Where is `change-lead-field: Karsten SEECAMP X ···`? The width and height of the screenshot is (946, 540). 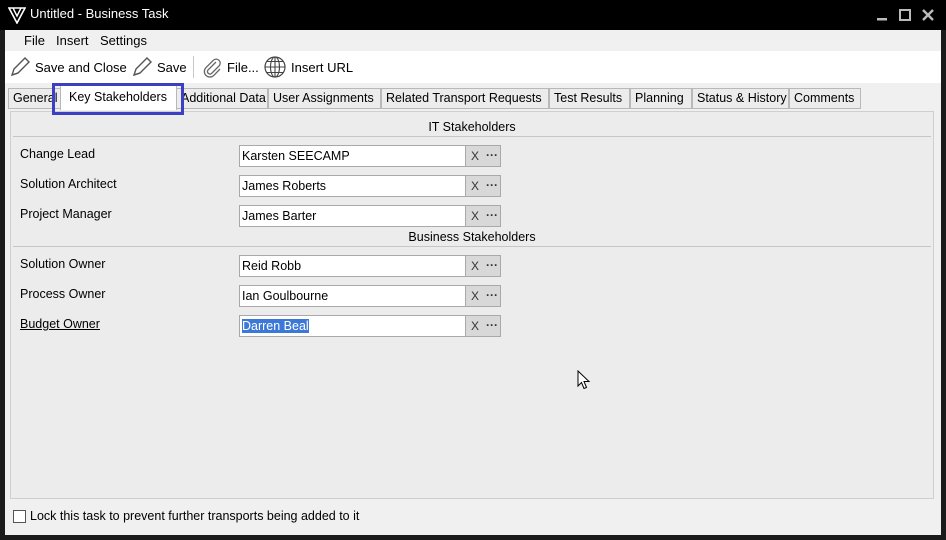
change-lead-field: Karsten SEECAMP X ··· is located at coordinates (370, 156).